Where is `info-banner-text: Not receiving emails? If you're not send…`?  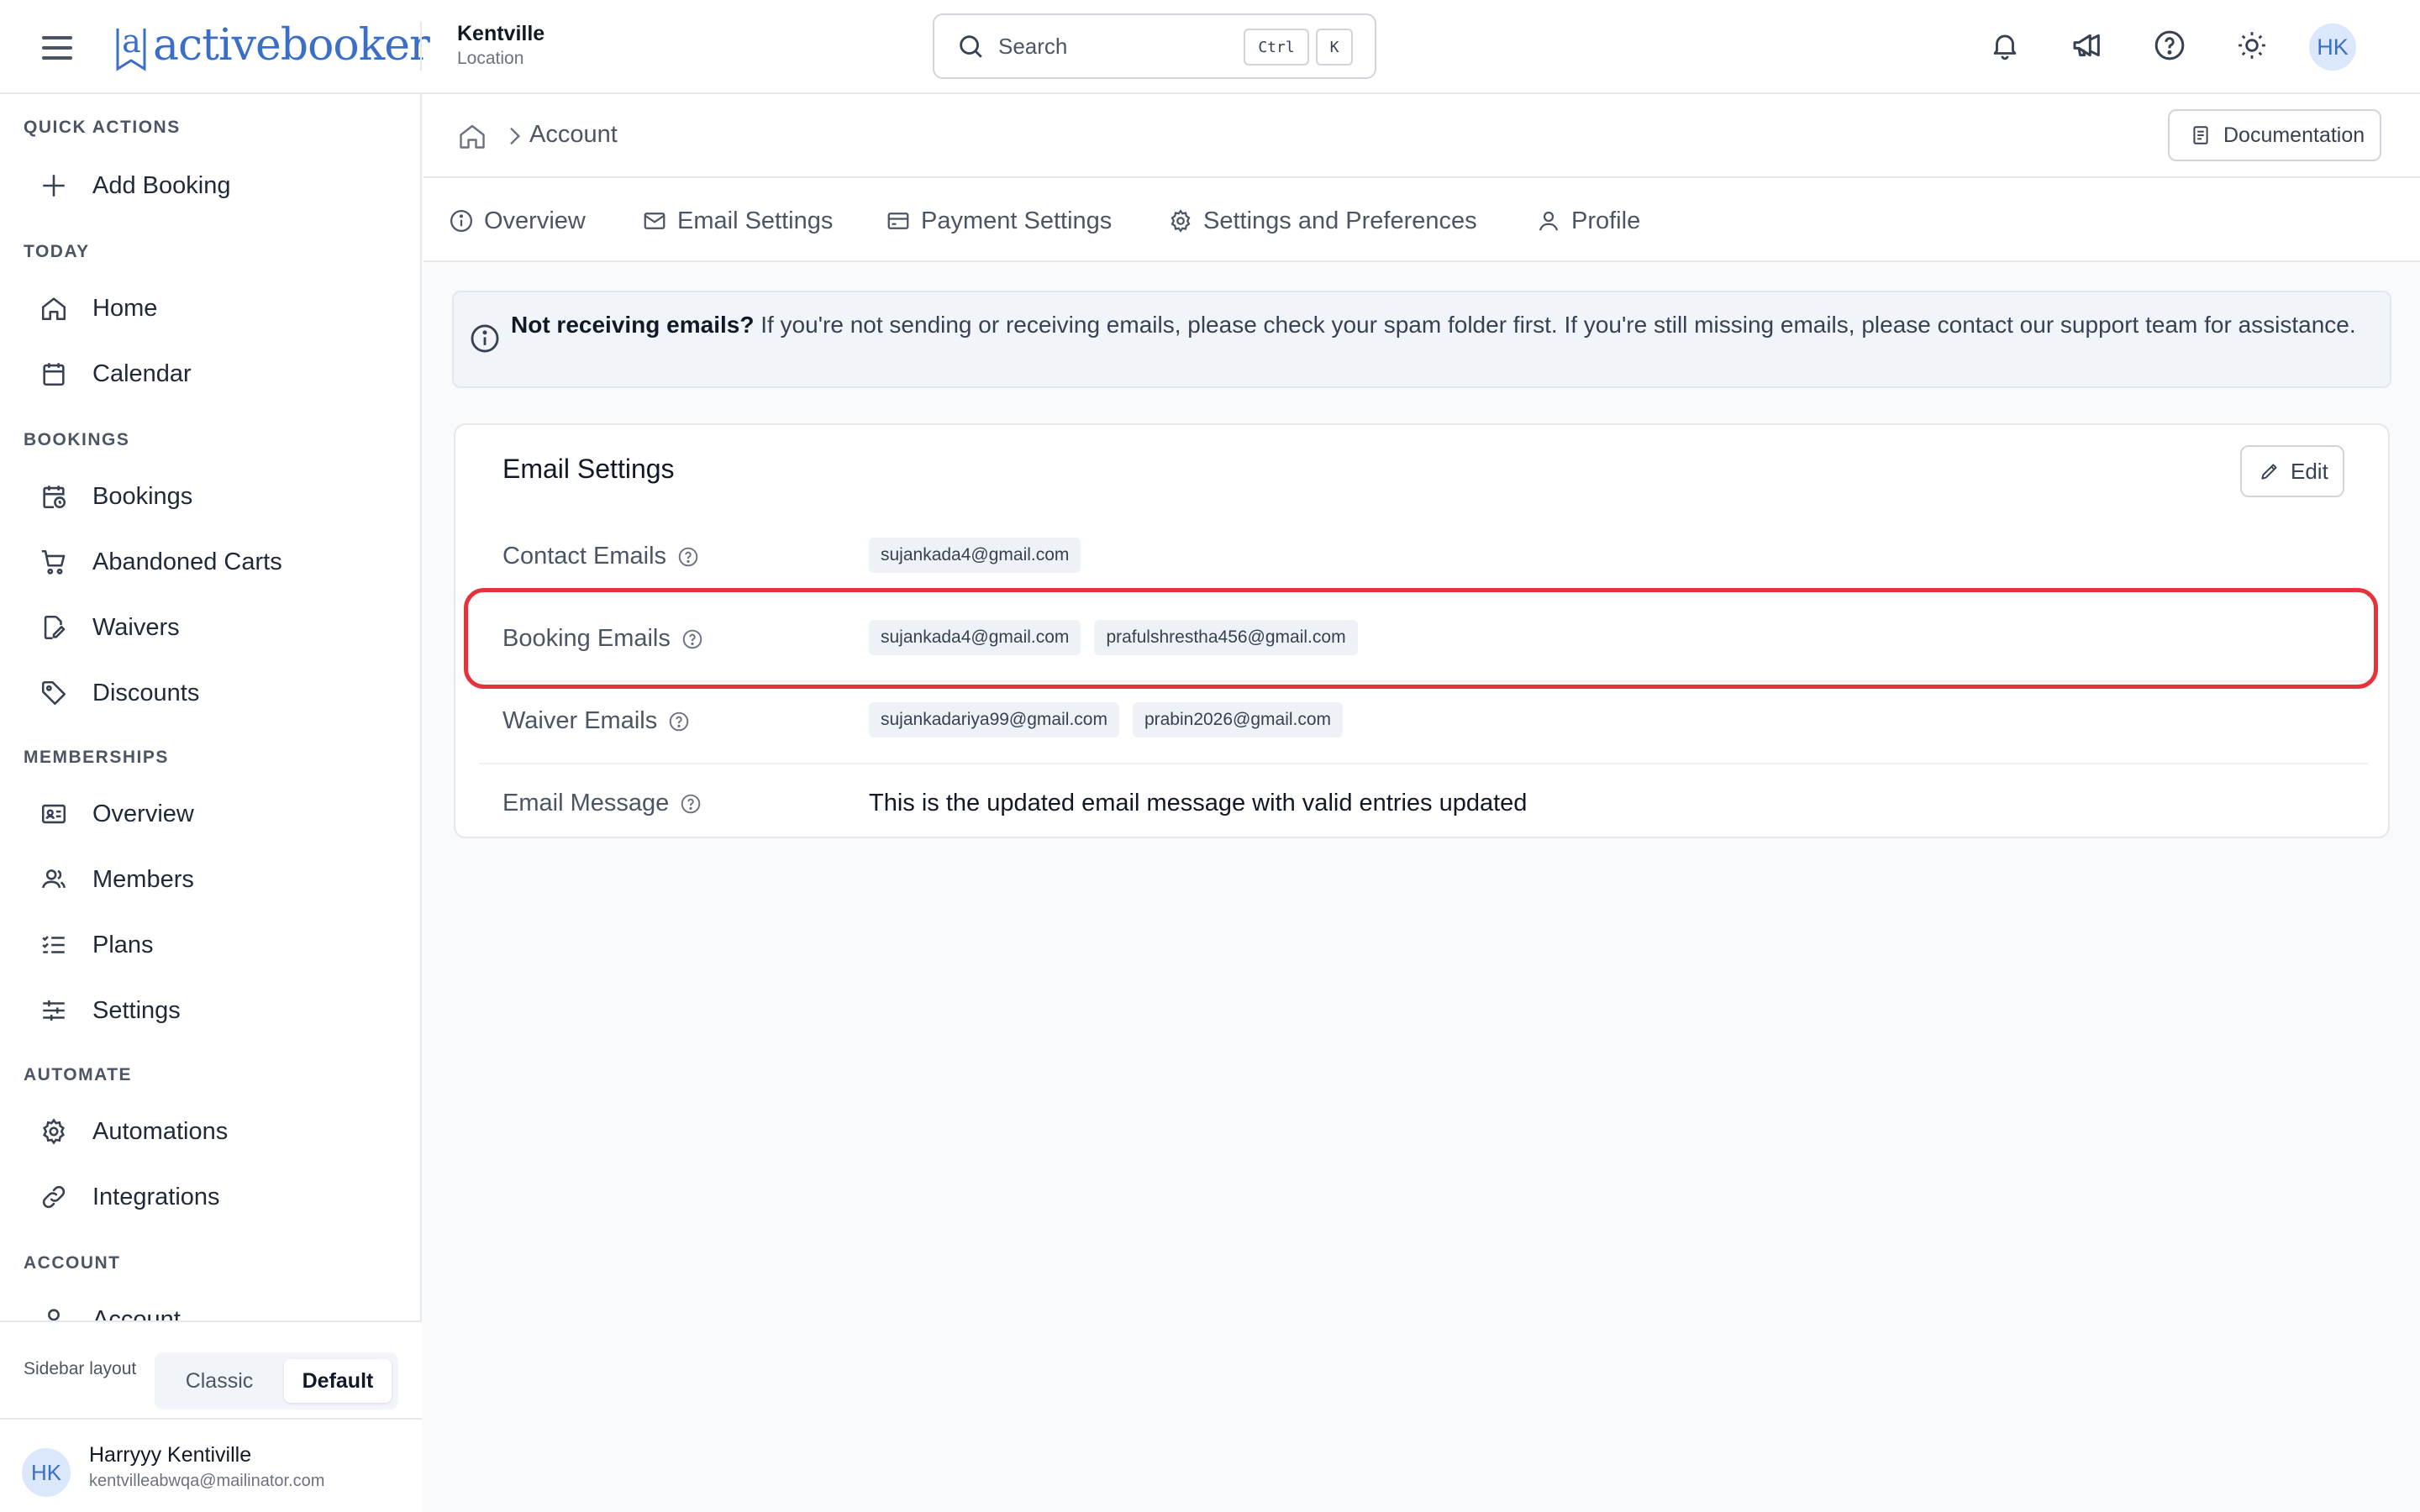 info-banner-text: Not receiving emails? If you're not send… is located at coordinates (1443, 325).